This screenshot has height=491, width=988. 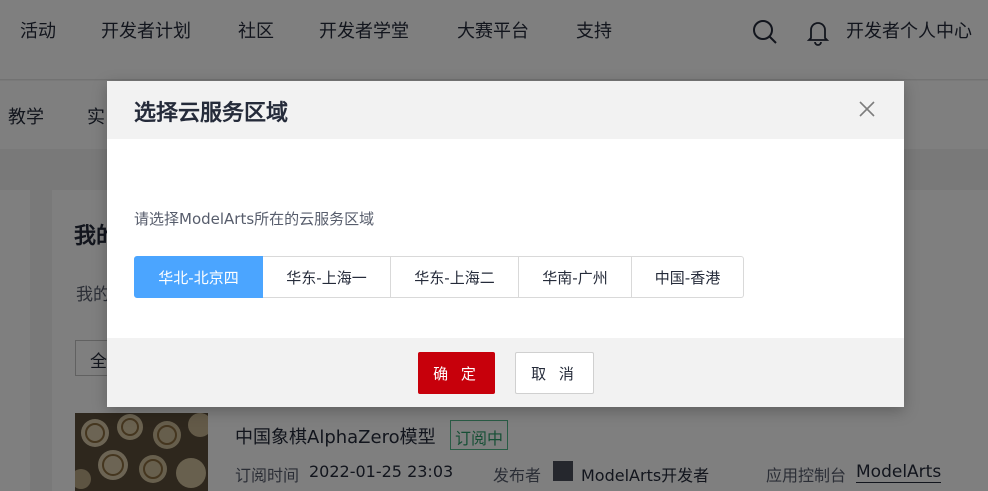 What do you see at coordinates (505, 372) in the screenshot?
I see `dialog-footer: 确 定 取 消` at bounding box center [505, 372].